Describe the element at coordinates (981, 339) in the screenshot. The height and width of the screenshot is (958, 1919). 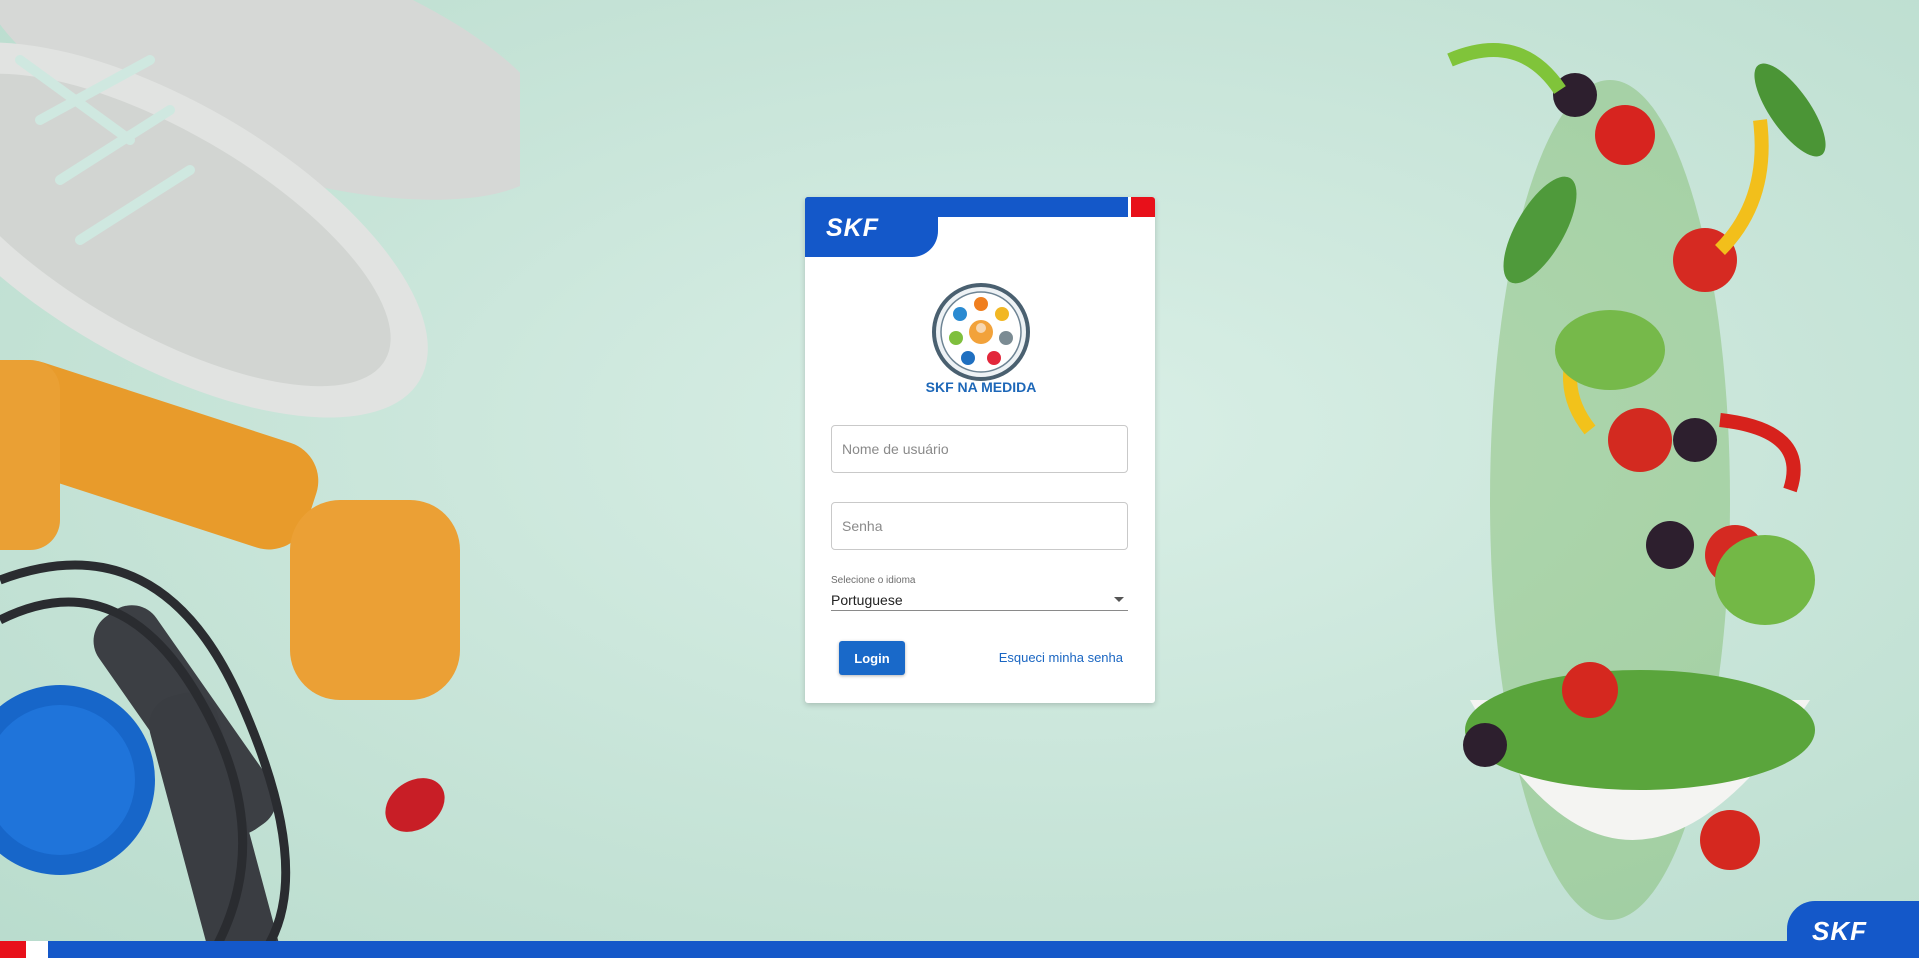
I see `skf-na-medida-emblem: SKF NA MEDIDA` at that location.